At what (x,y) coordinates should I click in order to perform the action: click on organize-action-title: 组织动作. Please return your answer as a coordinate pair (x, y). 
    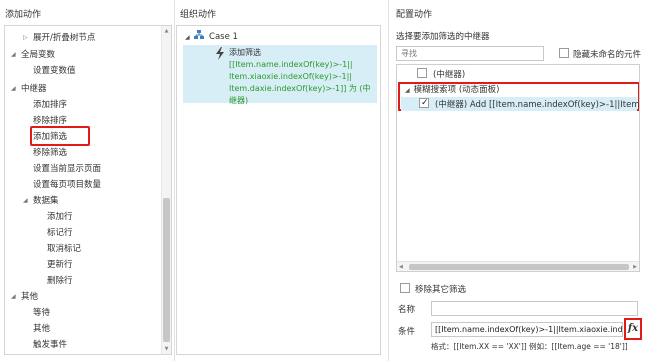
    Looking at the image, I should click on (198, 15).